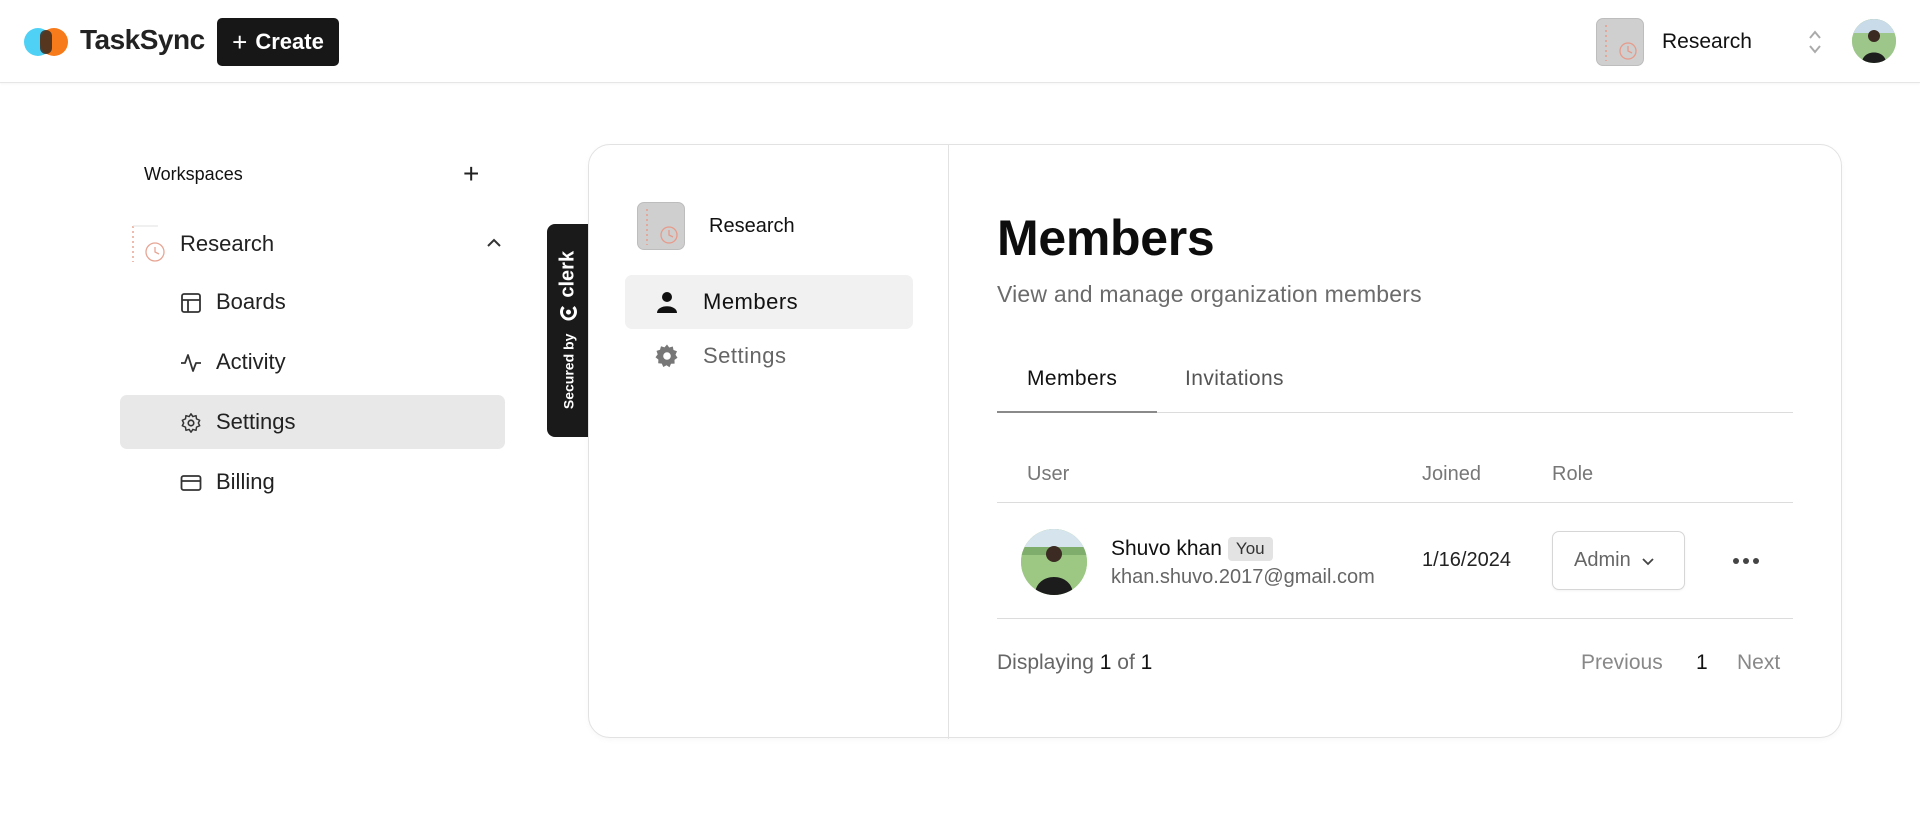 The width and height of the screenshot is (1920, 838). What do you see at coordinates (1395, 390) in the screenshot?
I see `members-tabs: Members Invitations` at bounding box center [1395, 390].